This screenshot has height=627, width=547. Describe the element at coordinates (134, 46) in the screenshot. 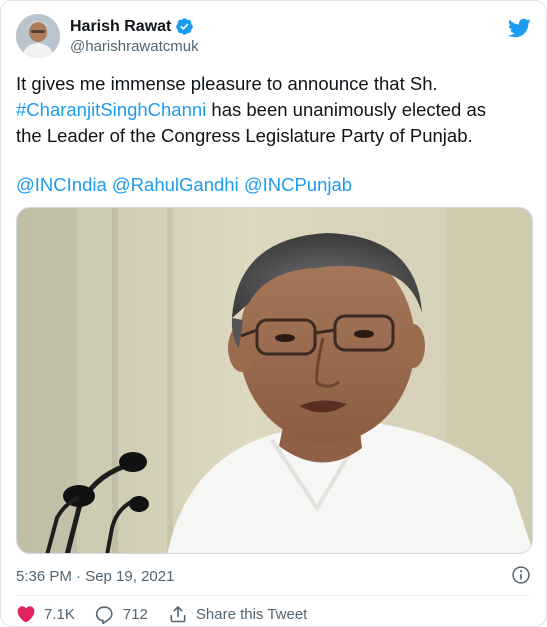

I see `author-handle: @harishrawatcmuk` at that location.